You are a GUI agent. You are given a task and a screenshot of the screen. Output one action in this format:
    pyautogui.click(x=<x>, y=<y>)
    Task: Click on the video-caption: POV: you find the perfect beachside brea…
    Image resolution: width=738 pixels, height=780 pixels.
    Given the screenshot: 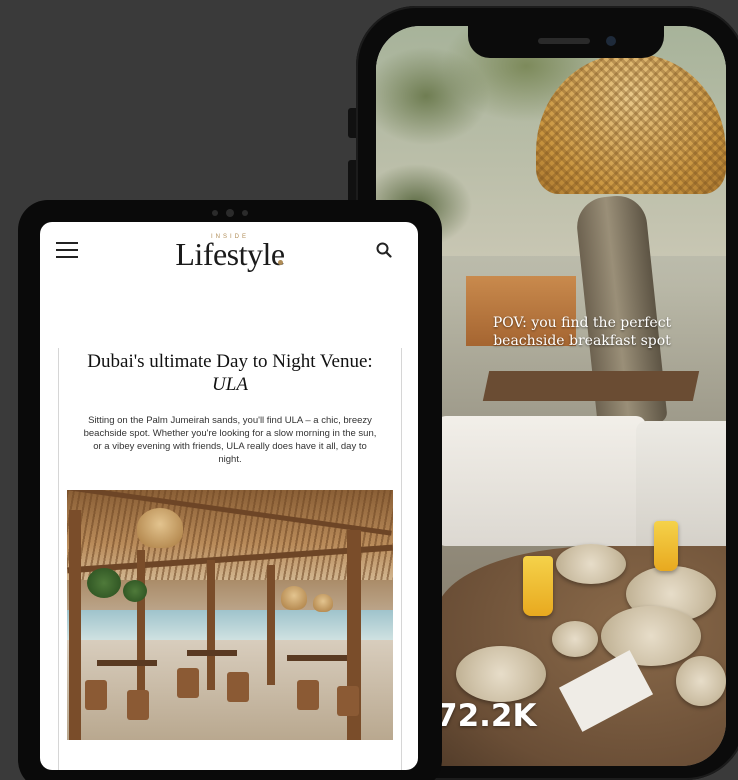 What is the action you would take?
    pyautogui.click(x=582, y=332)
    